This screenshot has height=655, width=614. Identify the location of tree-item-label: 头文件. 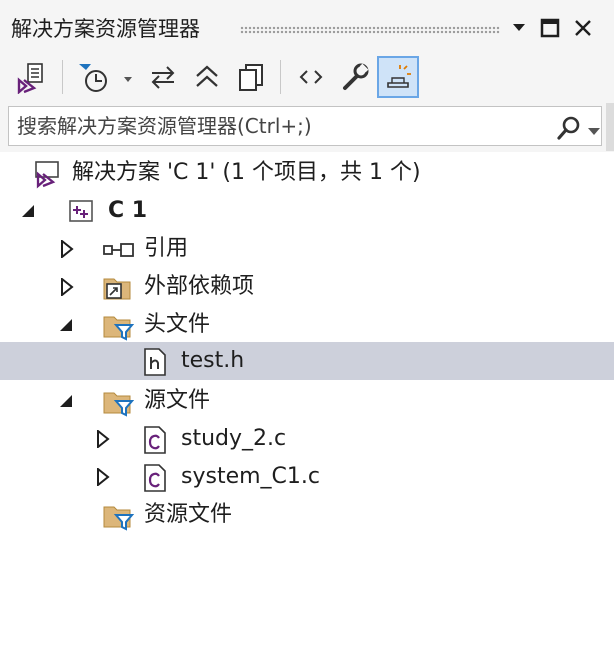
(177, 324).